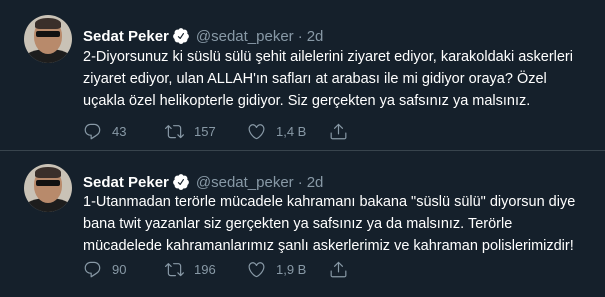  I want to click on like-button: 1,9 B, so click(288, 269).